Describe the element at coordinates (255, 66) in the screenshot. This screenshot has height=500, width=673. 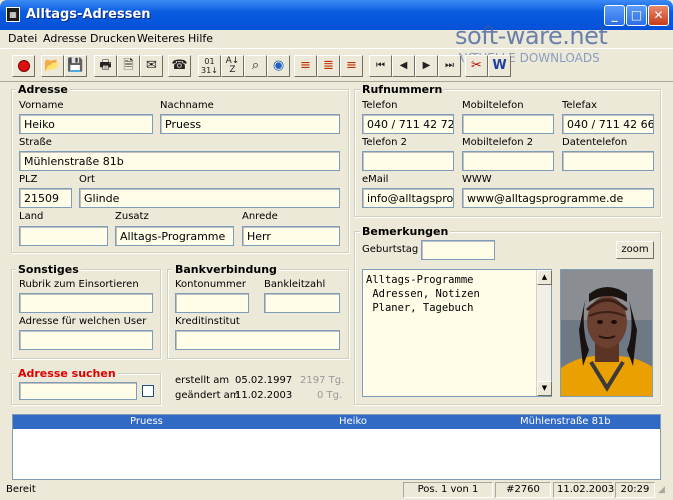
I see `binoculars-icon: ⌕` at that location.